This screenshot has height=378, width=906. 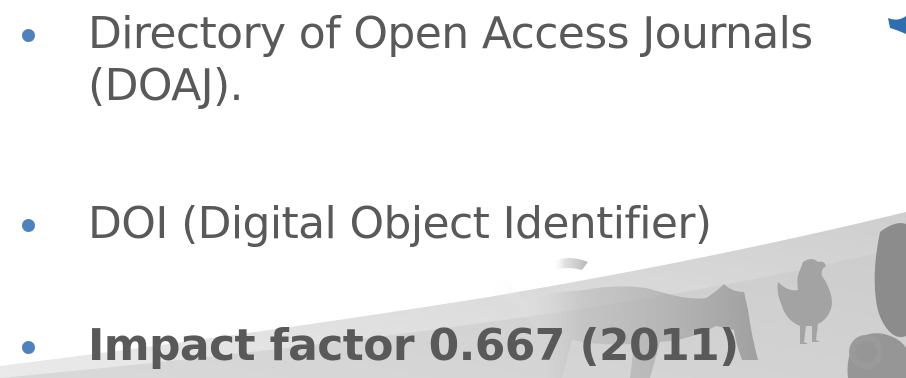 I want to click on bullet-text: DOI (Digital Object Identifier), so click(x=400, y=223).